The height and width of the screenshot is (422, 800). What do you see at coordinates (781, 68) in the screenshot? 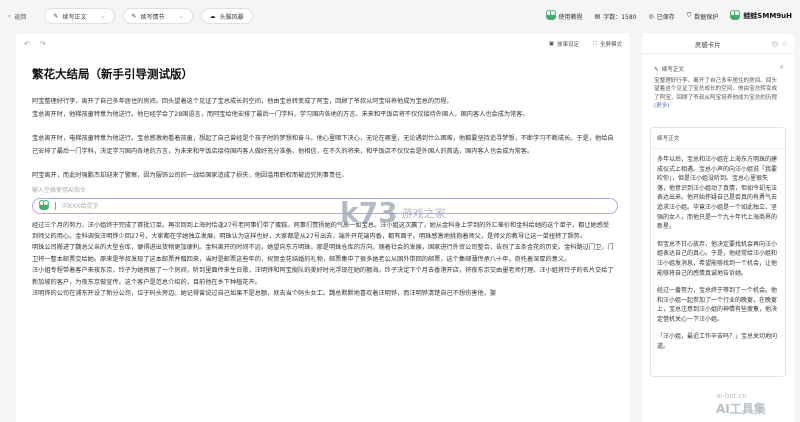
I see `close-icon: ✕` at bounding box center [781, 68].